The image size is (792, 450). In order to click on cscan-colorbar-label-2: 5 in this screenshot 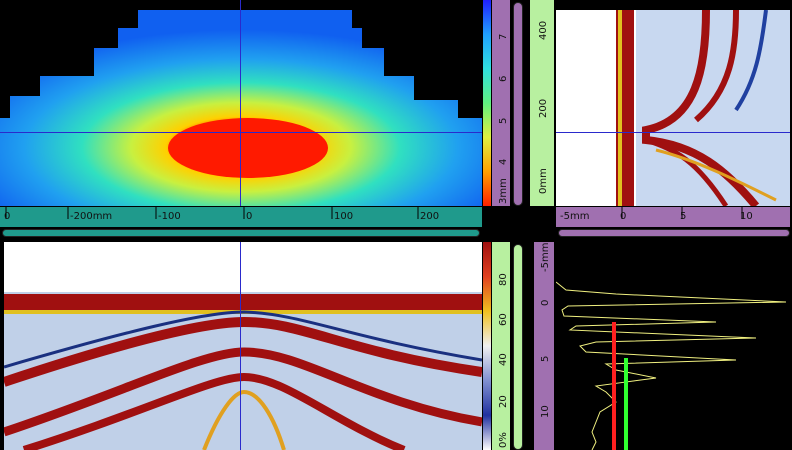, I will do `click(503, 120)`.